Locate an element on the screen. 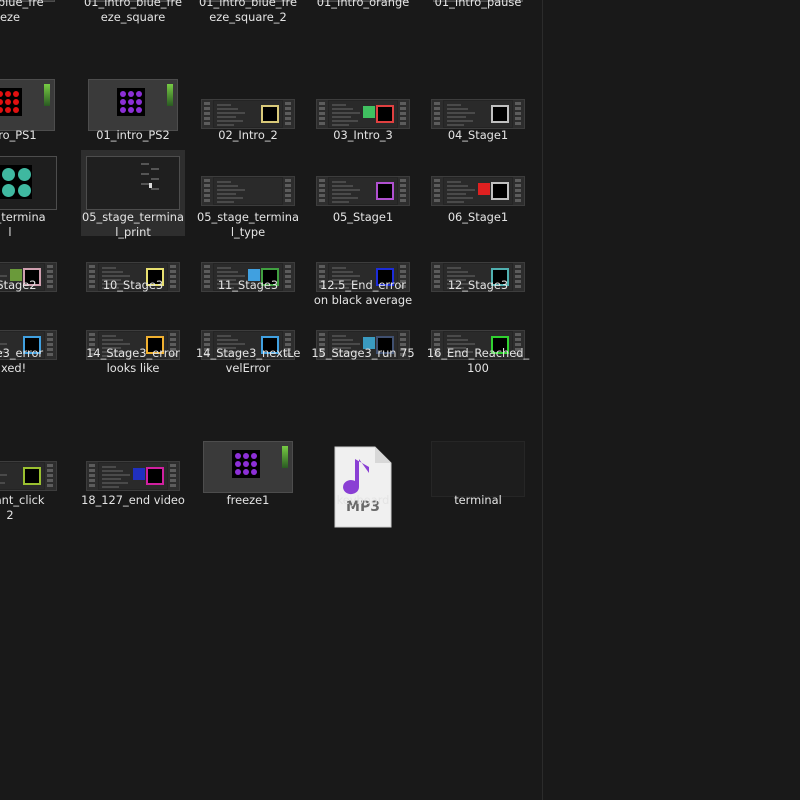  file-name: terminal is located at coordinates (478, 500).